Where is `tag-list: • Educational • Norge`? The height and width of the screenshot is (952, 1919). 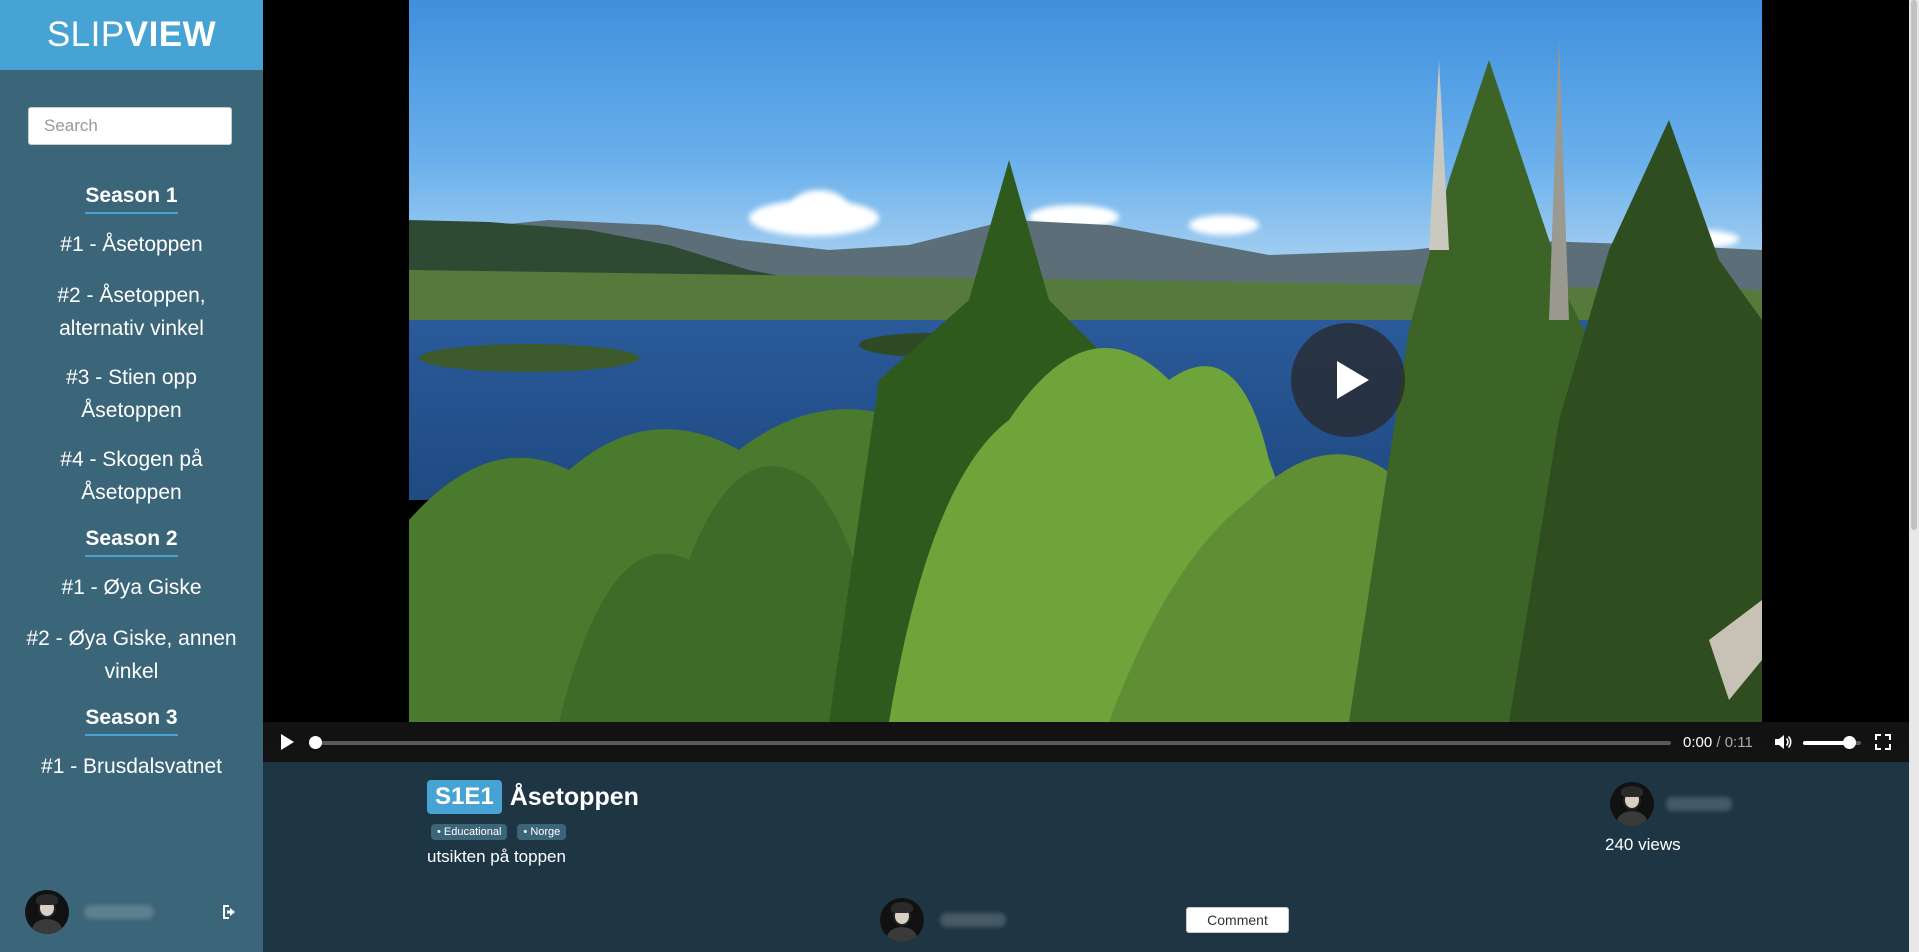
tag-list: • Educational • Norge is located at coordinates (499, 832).